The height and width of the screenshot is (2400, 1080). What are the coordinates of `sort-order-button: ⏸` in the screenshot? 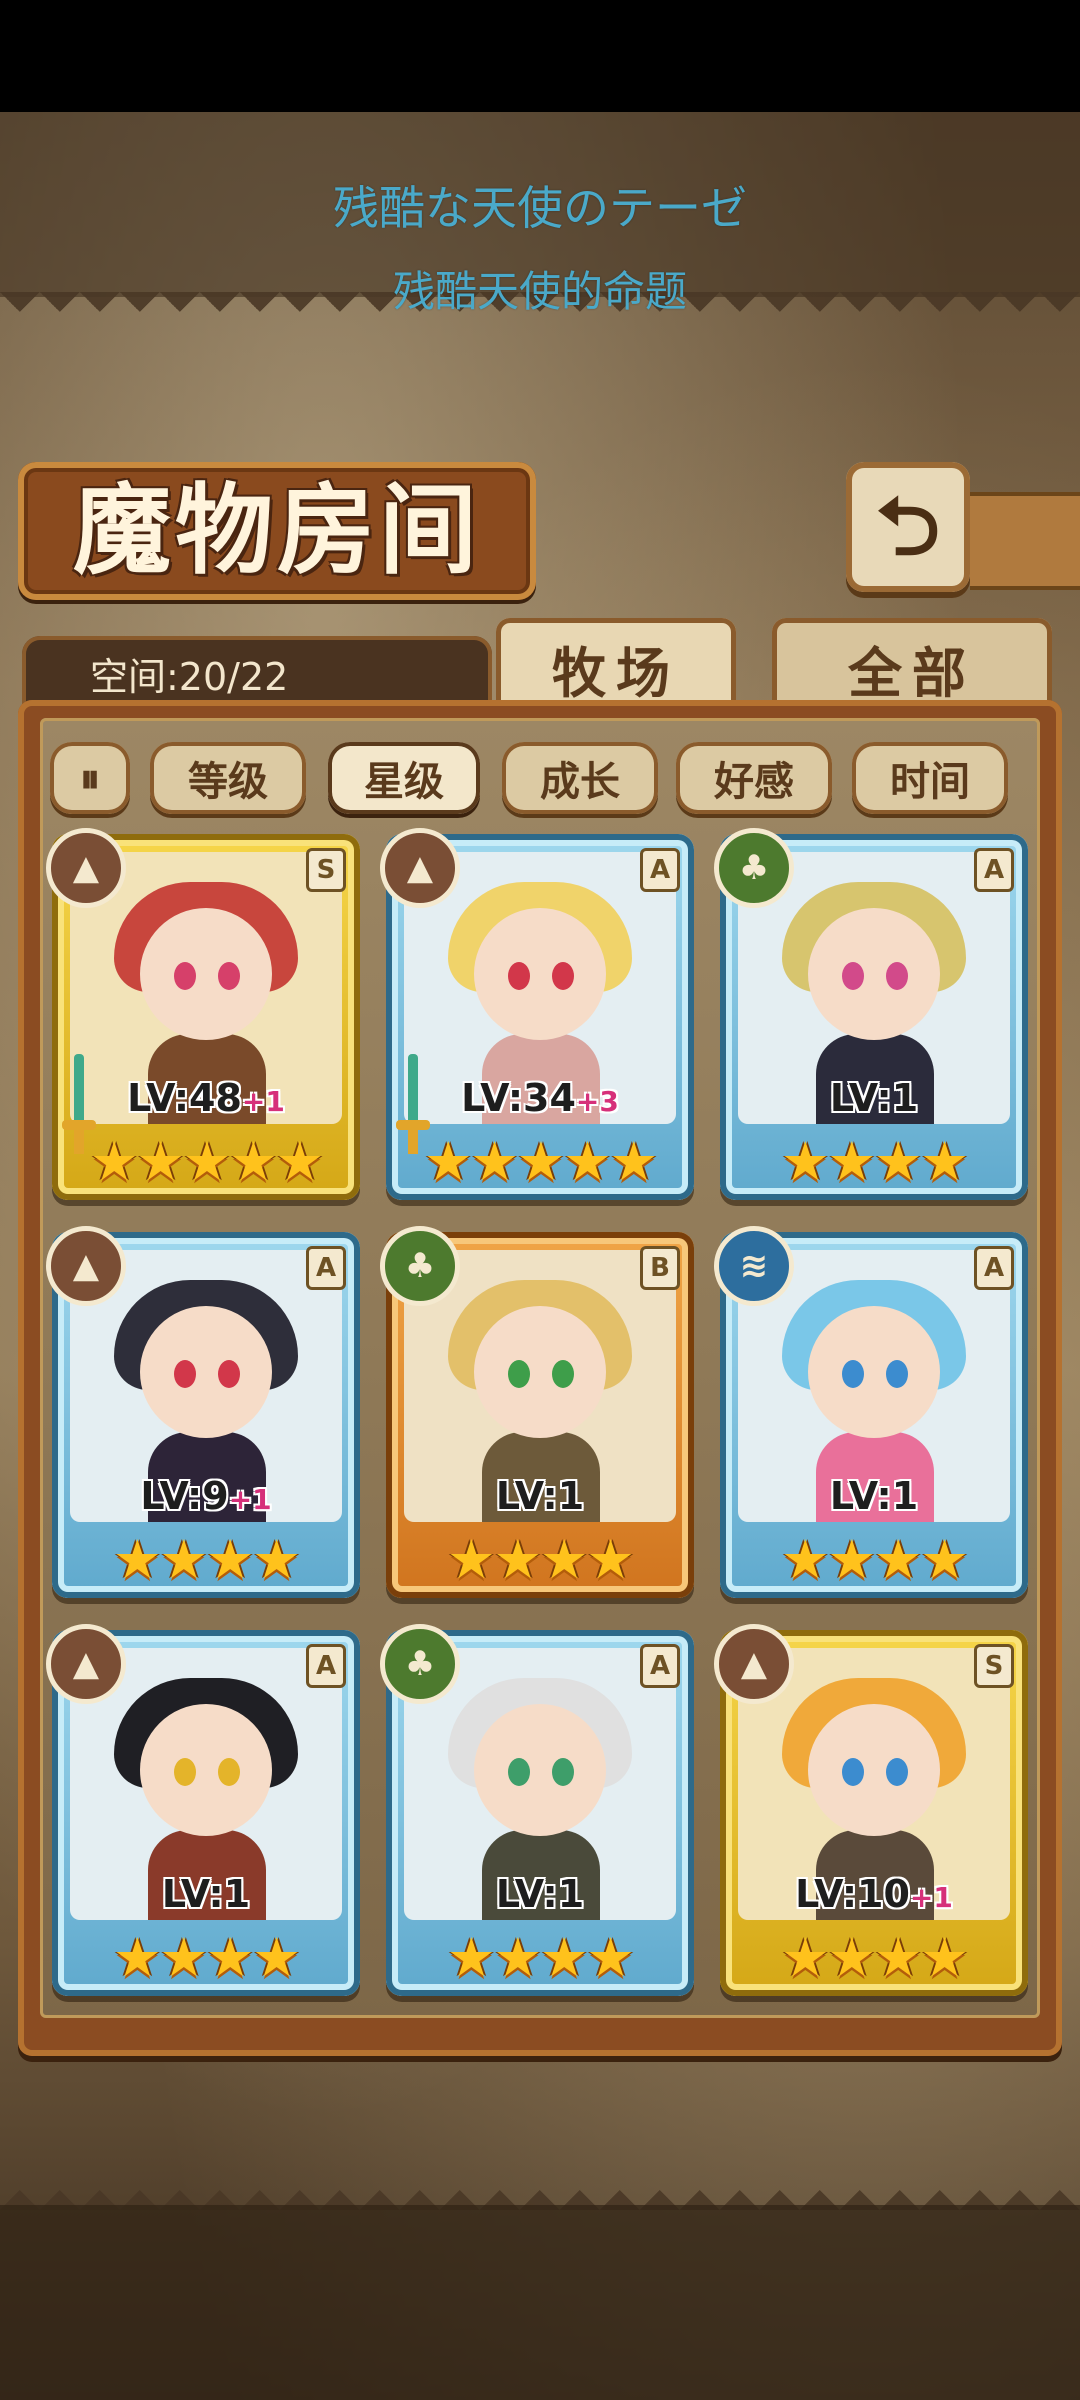 It's located at (90, 778).